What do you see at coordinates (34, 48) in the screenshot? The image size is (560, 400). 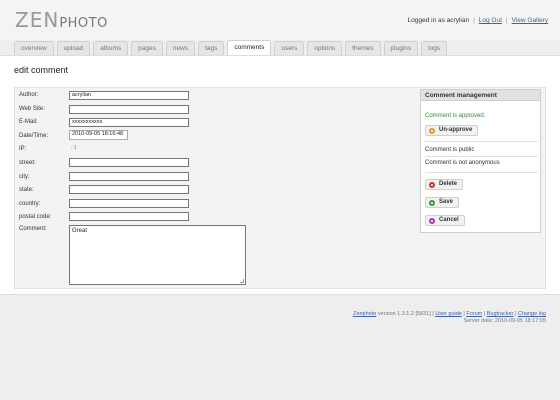 I see `tab-overview: overview` at bounding box center [34, 48].